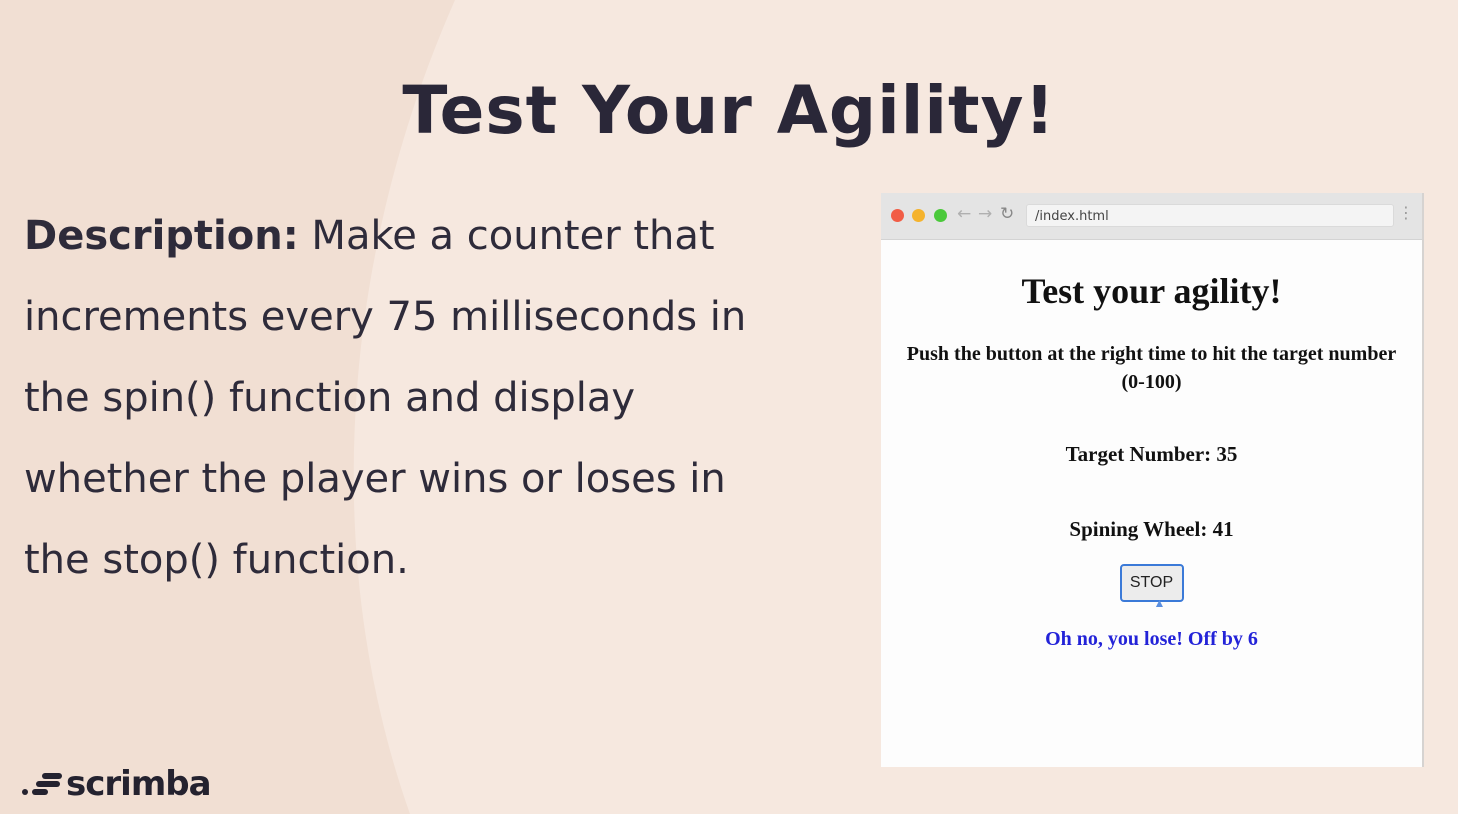 The width and height of the screenshot is (1458, 814). What do you see at coordinates (41, 784) in the screenshot?
I see `scrimba-logo-icon` at bounding box center [41, 784].